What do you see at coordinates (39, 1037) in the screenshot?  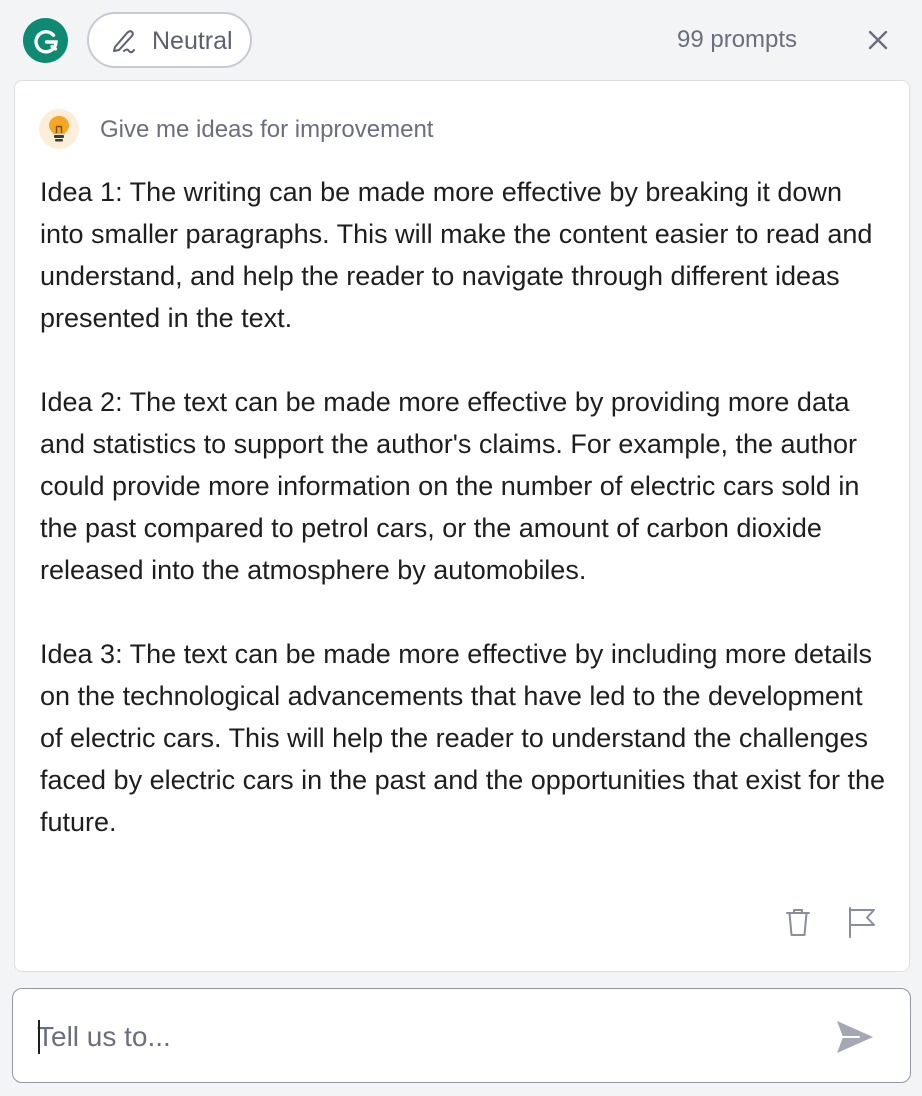 I see `text-caret` at bounding box center [39, 1037].